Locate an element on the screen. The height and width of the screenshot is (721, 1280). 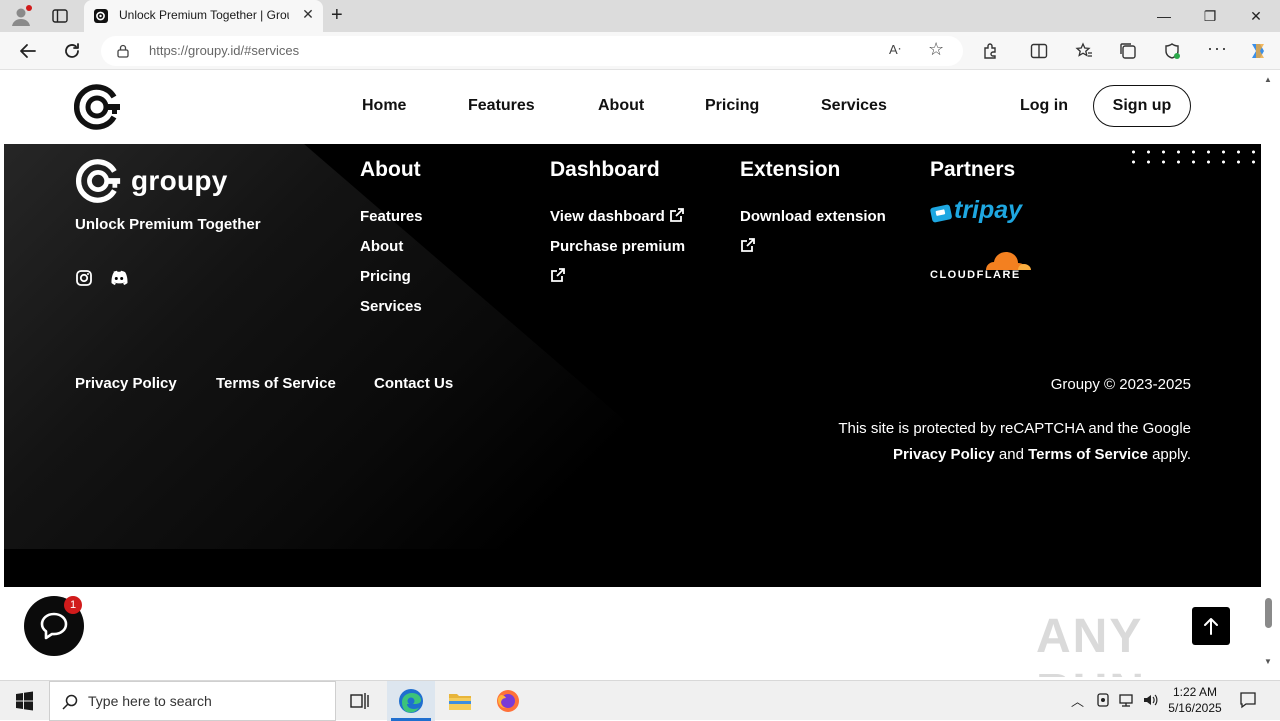
taskbar-search: Type here to search is located at coordinates (192, 701).